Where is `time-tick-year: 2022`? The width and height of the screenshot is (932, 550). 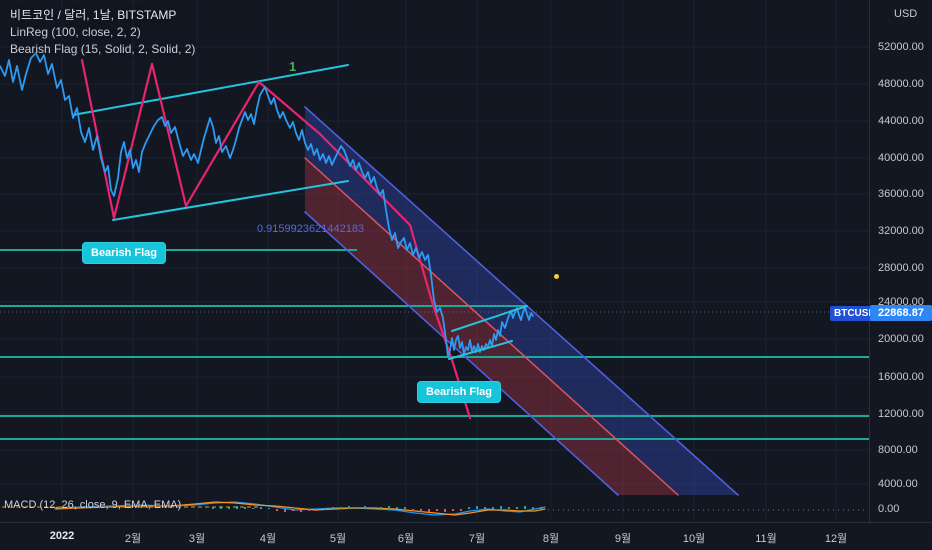 time-tick-year: 2022 is located at coordinates (62, 536).